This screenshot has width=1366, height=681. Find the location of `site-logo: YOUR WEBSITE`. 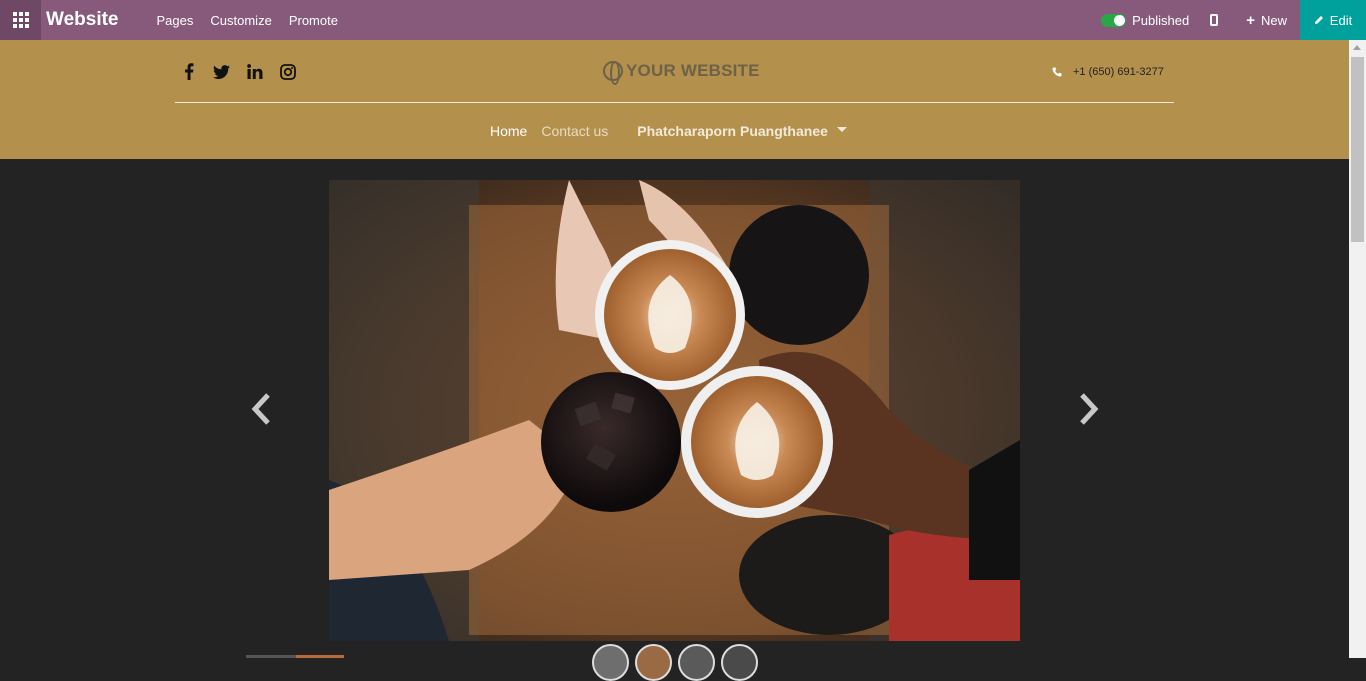

site-logo: YOUR WEBSITE is located at coordinates (681, 73).